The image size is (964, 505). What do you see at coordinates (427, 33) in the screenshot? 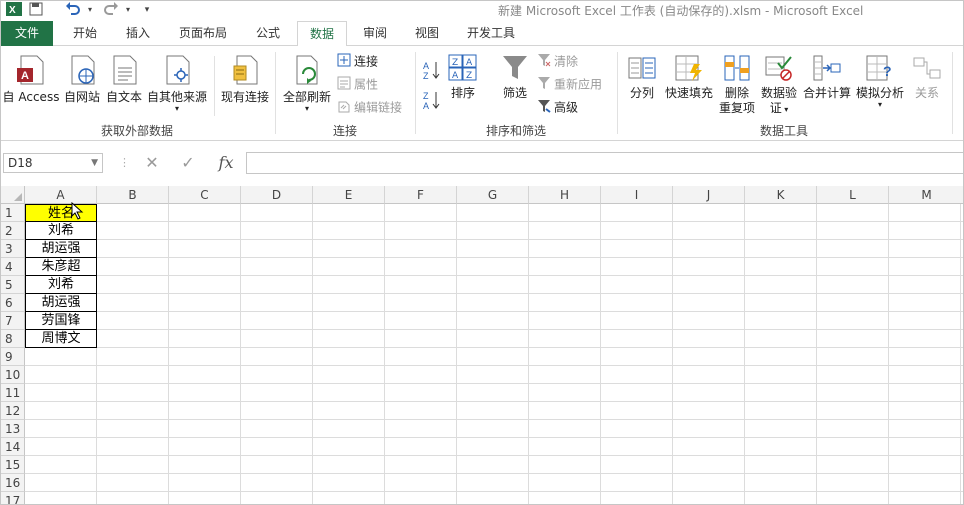
I see `tab-view: 视图` at bounding box center [427, 33].